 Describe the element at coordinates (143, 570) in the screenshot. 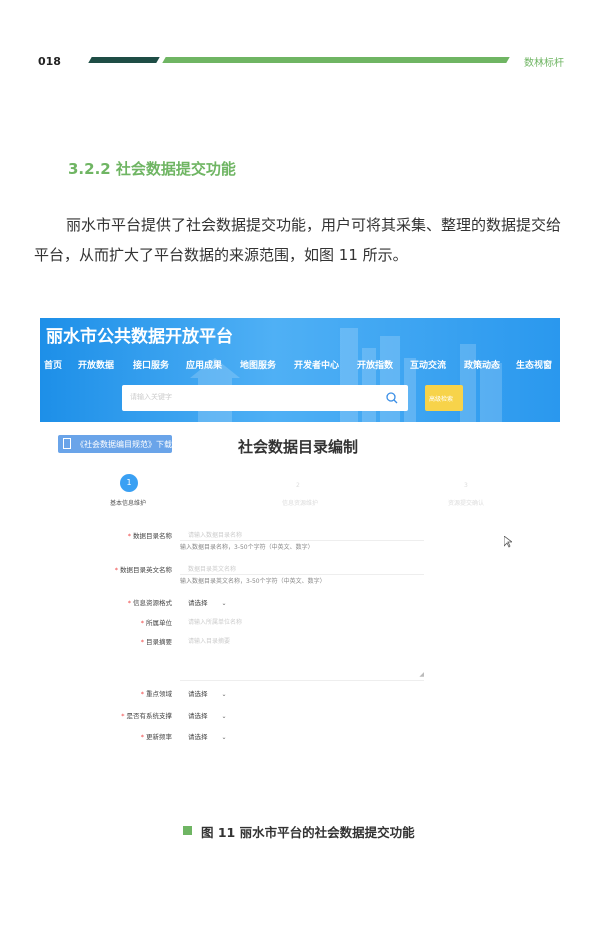

I see `en-name-label: * 数据目录英文名称` at that location.